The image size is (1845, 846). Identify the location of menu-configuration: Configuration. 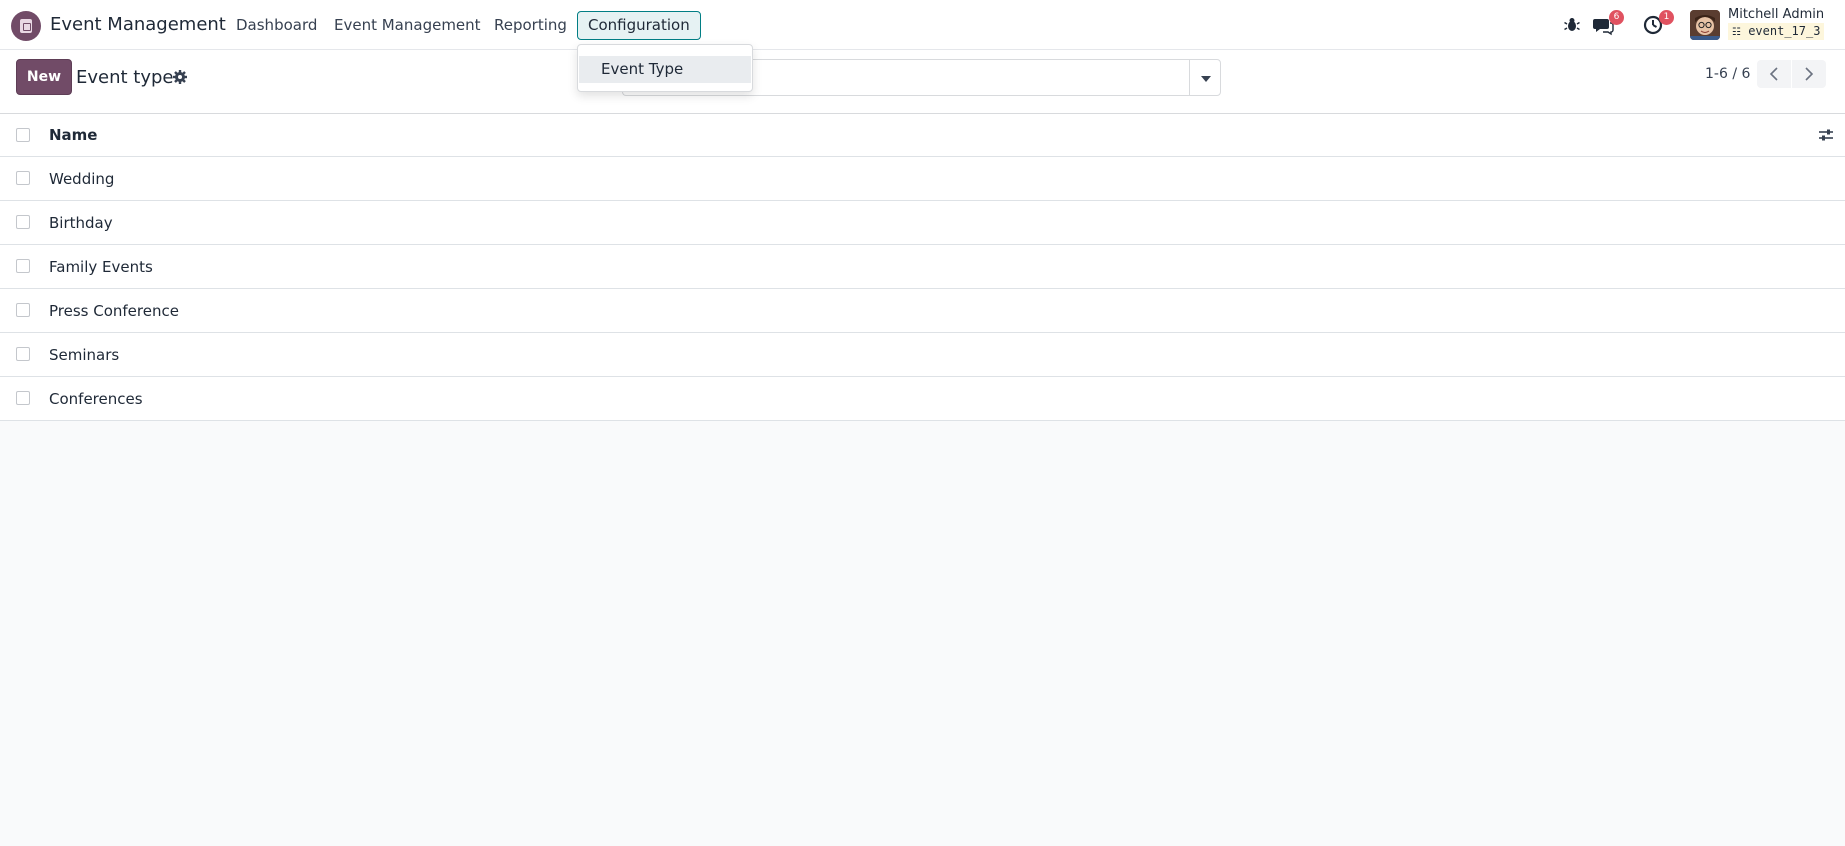
(639, 25).